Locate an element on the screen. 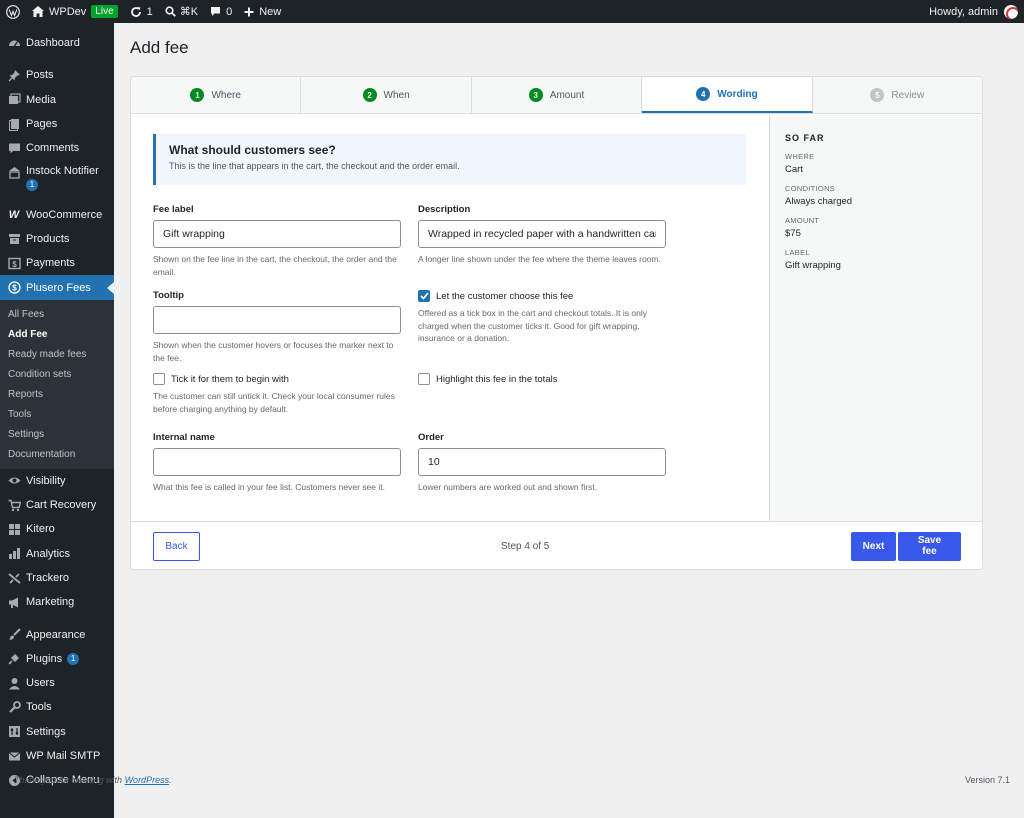  highlight-label: Highlight this fee in the totals is located at coordinates (497, 379).